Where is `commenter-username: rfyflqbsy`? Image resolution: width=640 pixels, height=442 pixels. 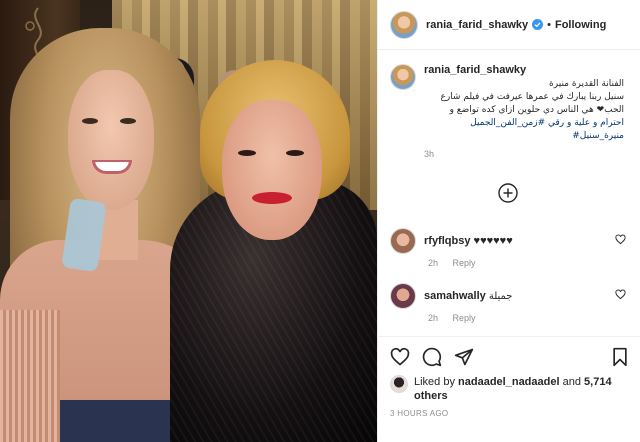 commenter-username: rfyflqbsy is located at coordinates (447, 241).